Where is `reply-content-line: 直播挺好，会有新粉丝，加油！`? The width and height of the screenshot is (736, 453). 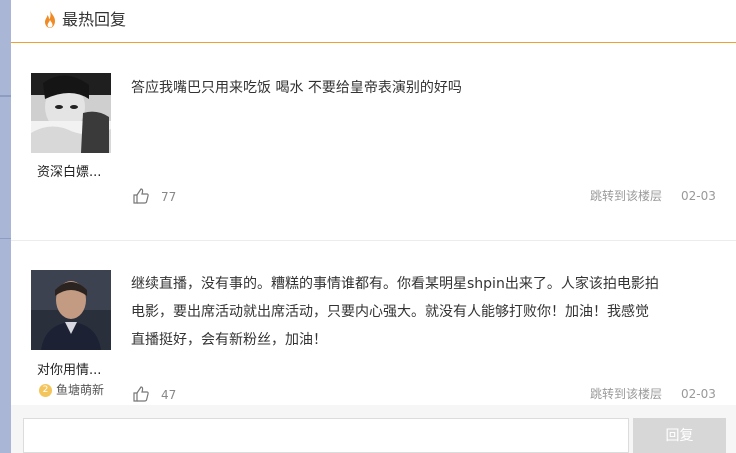
reply-content-line: 直播挺好，会有新粉丝，加油！ is located at coordinates (229, 340).